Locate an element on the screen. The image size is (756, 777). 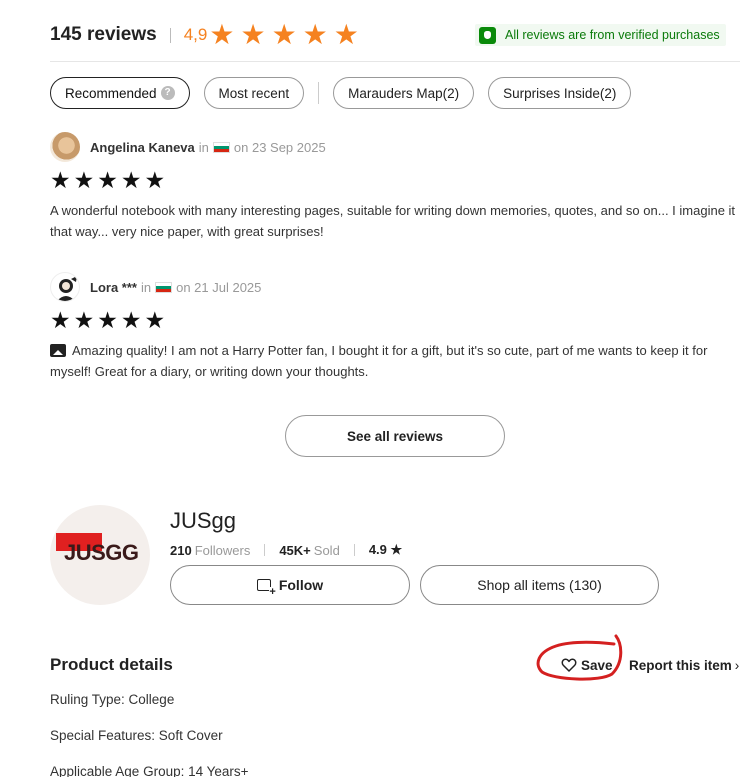
sold-label: Sold is located at coordinates (326, 550).